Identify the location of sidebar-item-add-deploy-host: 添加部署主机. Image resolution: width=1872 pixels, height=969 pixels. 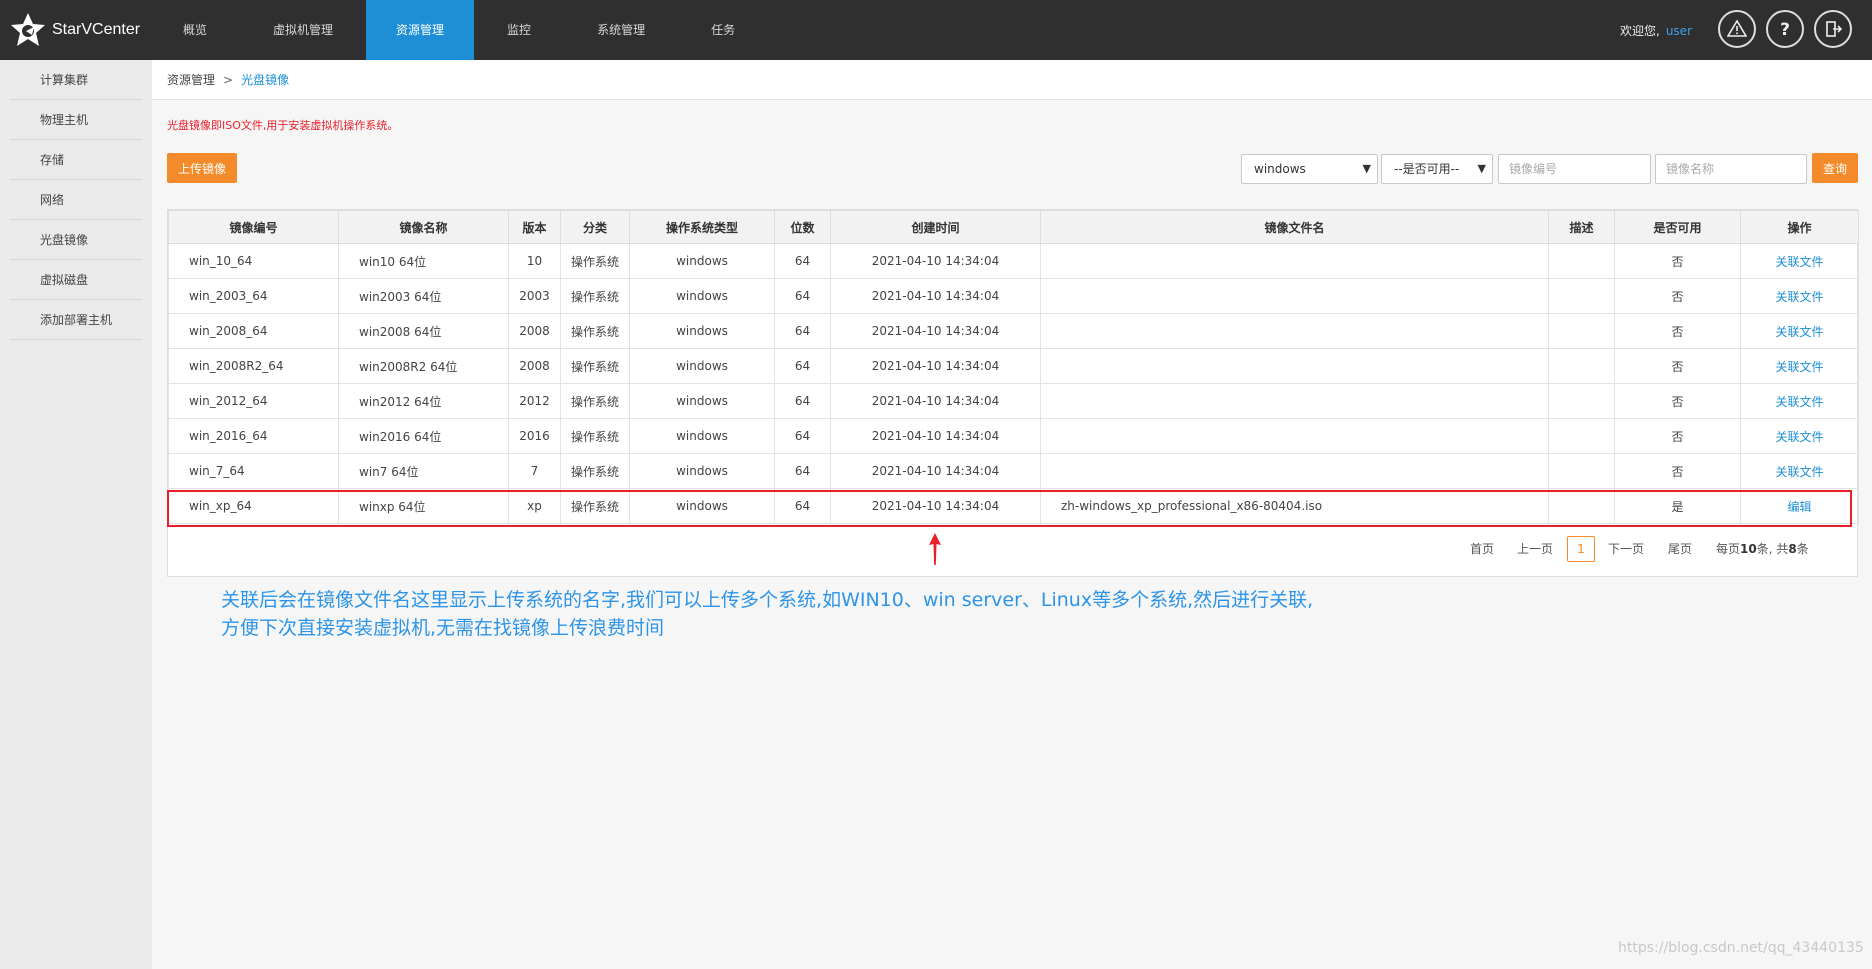
(76, 320).